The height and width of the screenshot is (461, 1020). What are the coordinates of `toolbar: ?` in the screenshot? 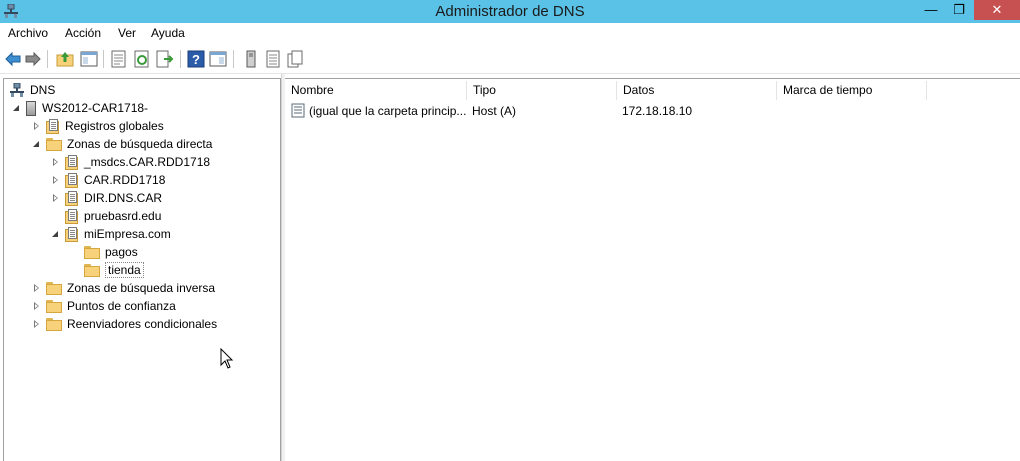 It's located at (510, 59).